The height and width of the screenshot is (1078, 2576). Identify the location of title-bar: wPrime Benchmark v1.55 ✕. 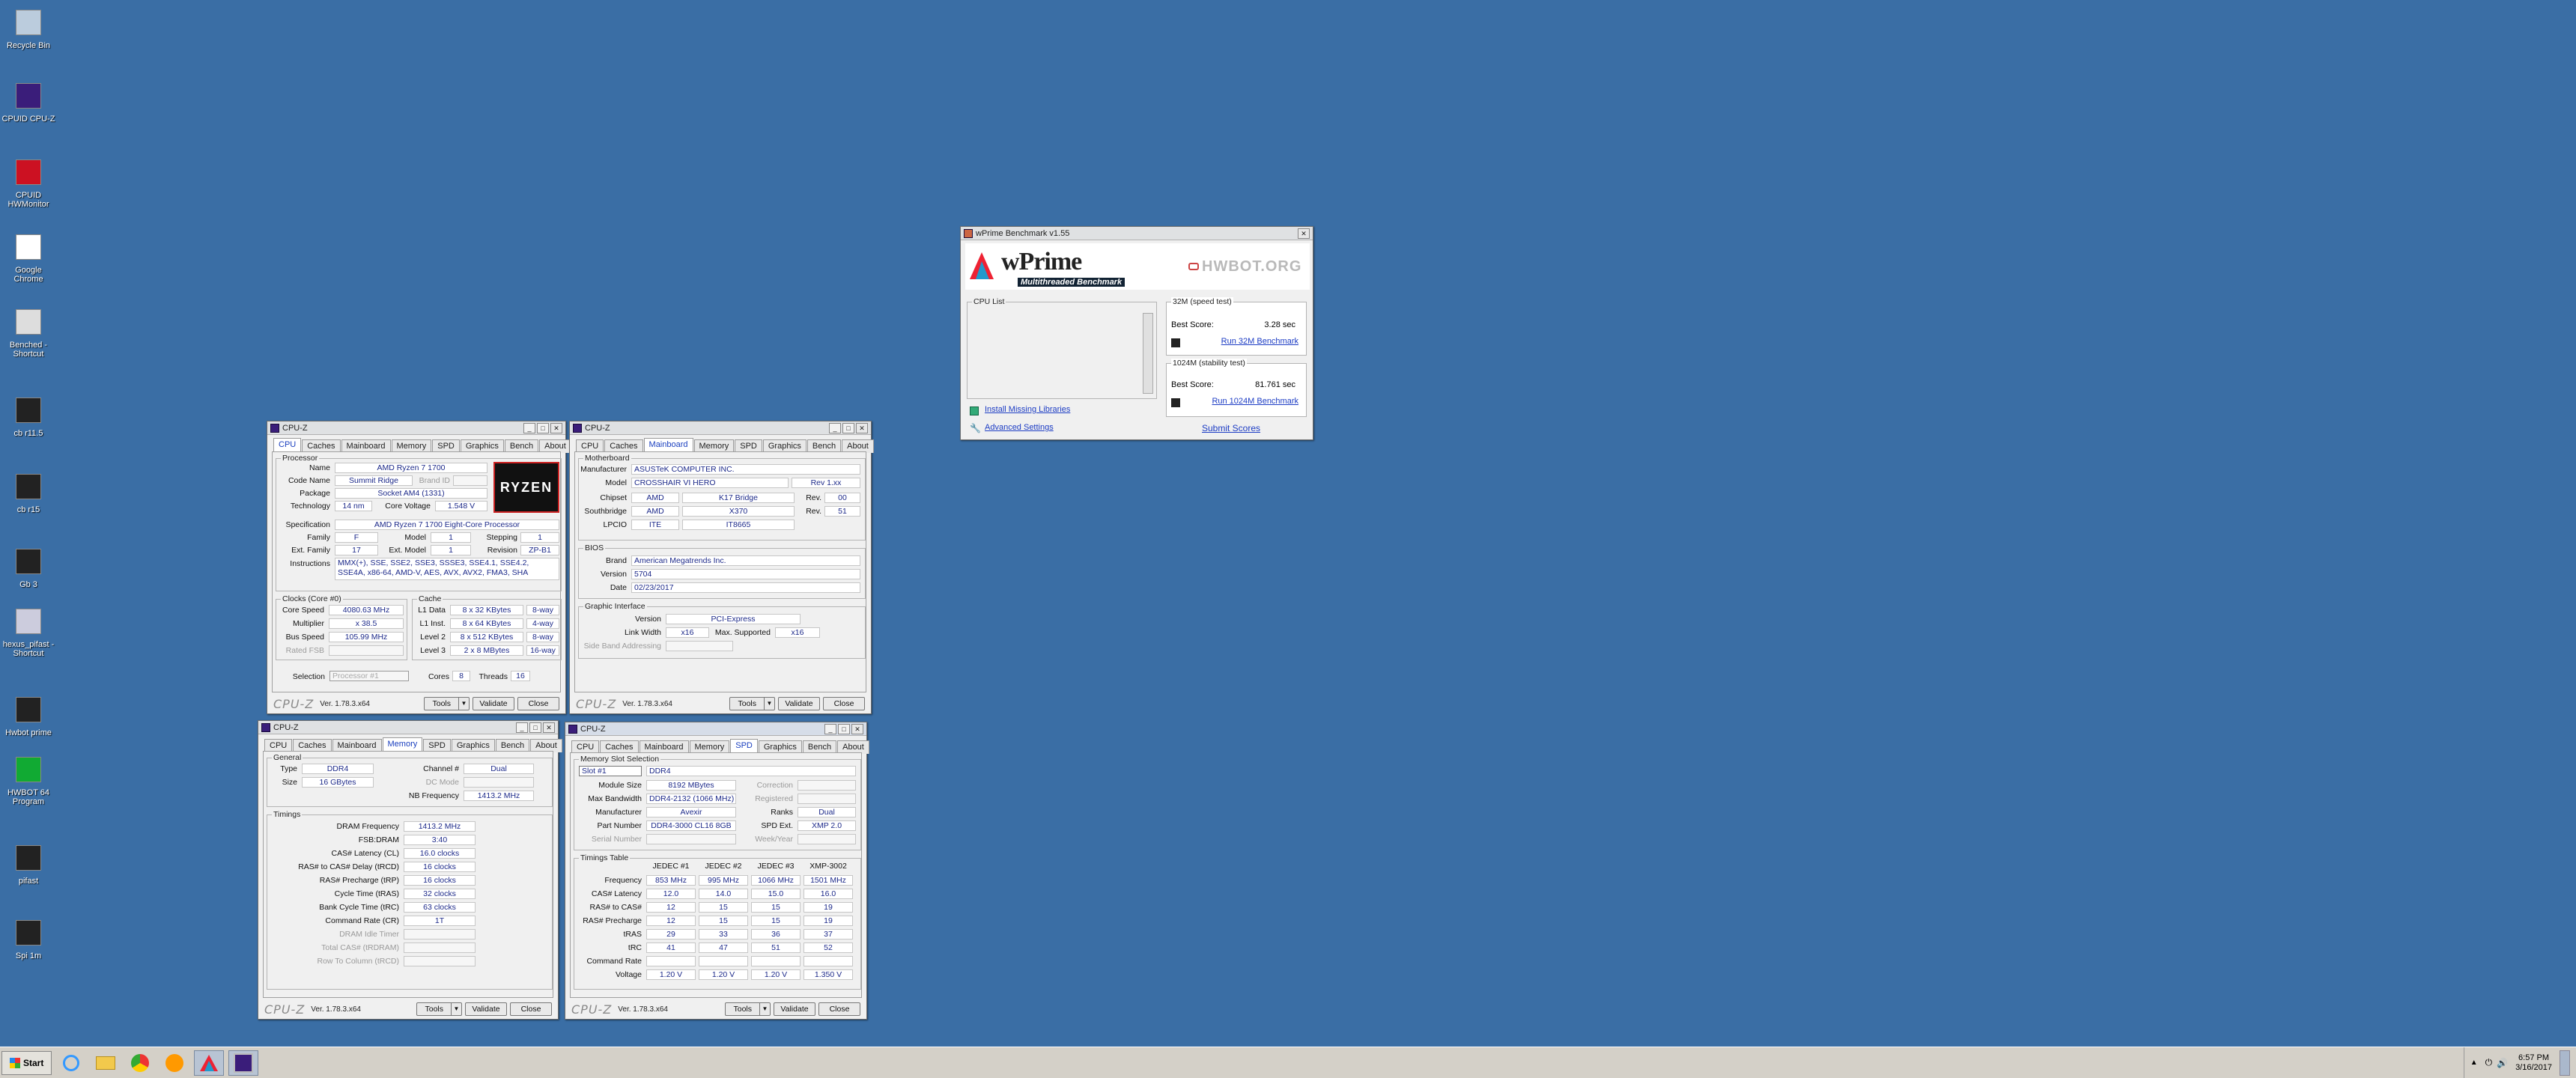
(1137, 233).